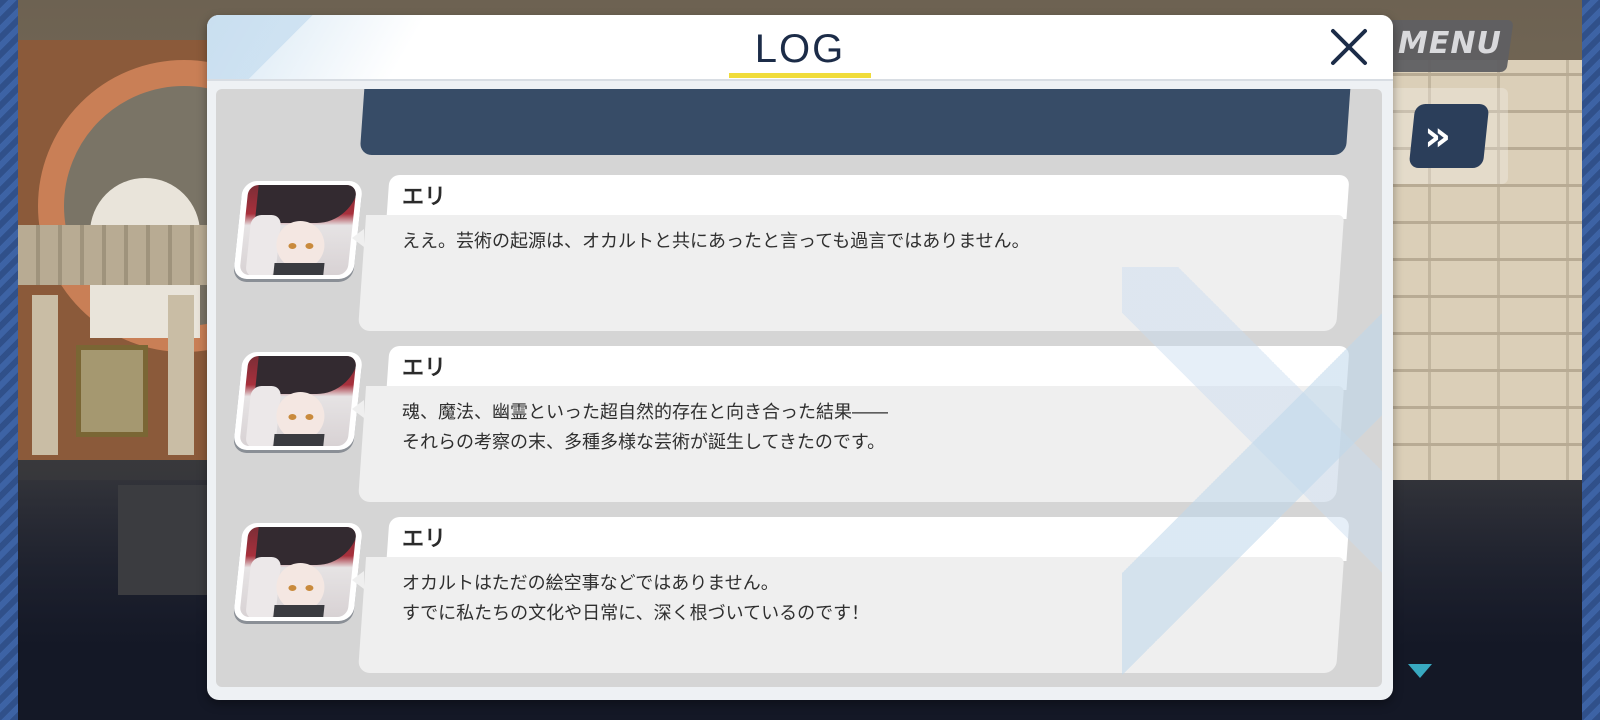  What do you see at coordinates (855, 122) in the screenshot?
I see `previous-message-bubble` at bounding box center [855, 122].